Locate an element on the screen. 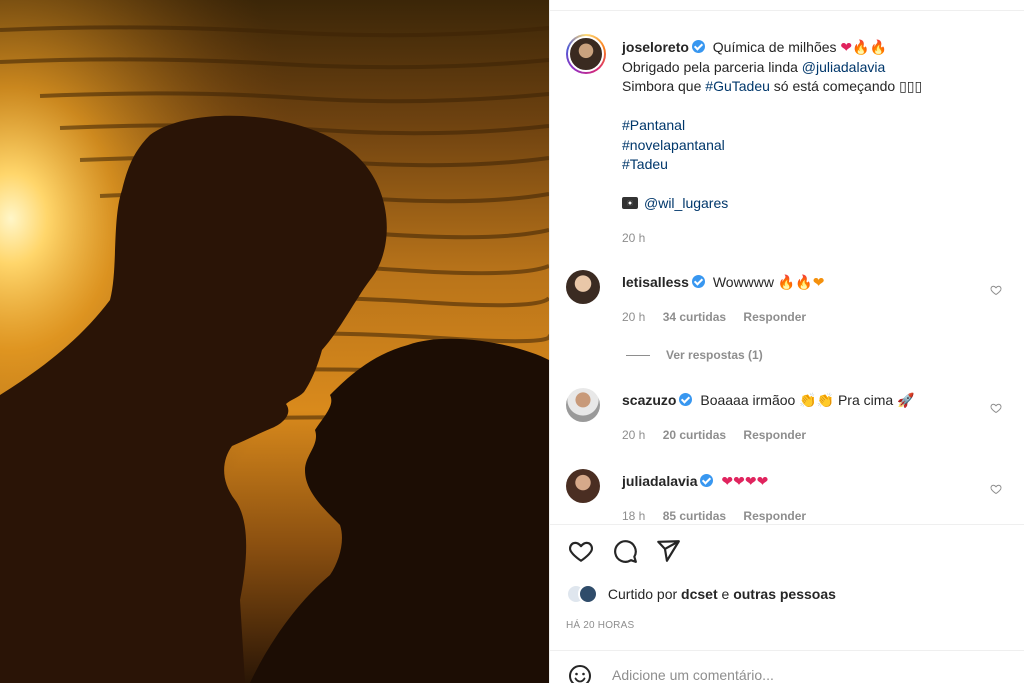  liked-by: Curtido por dcset e outras pessoas is located at coordinates (701, 594).